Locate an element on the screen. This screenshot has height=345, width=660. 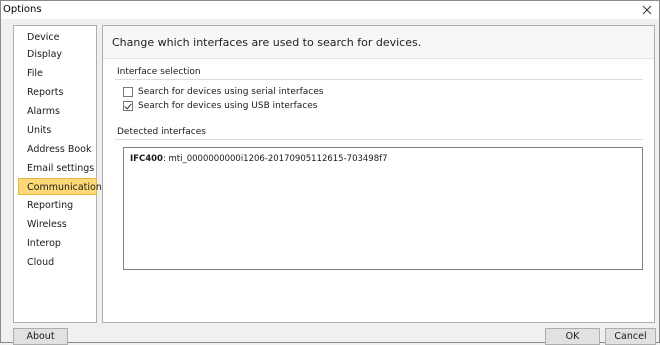
sidebar-item-reports: Reports is located at coordinates (56, 92).